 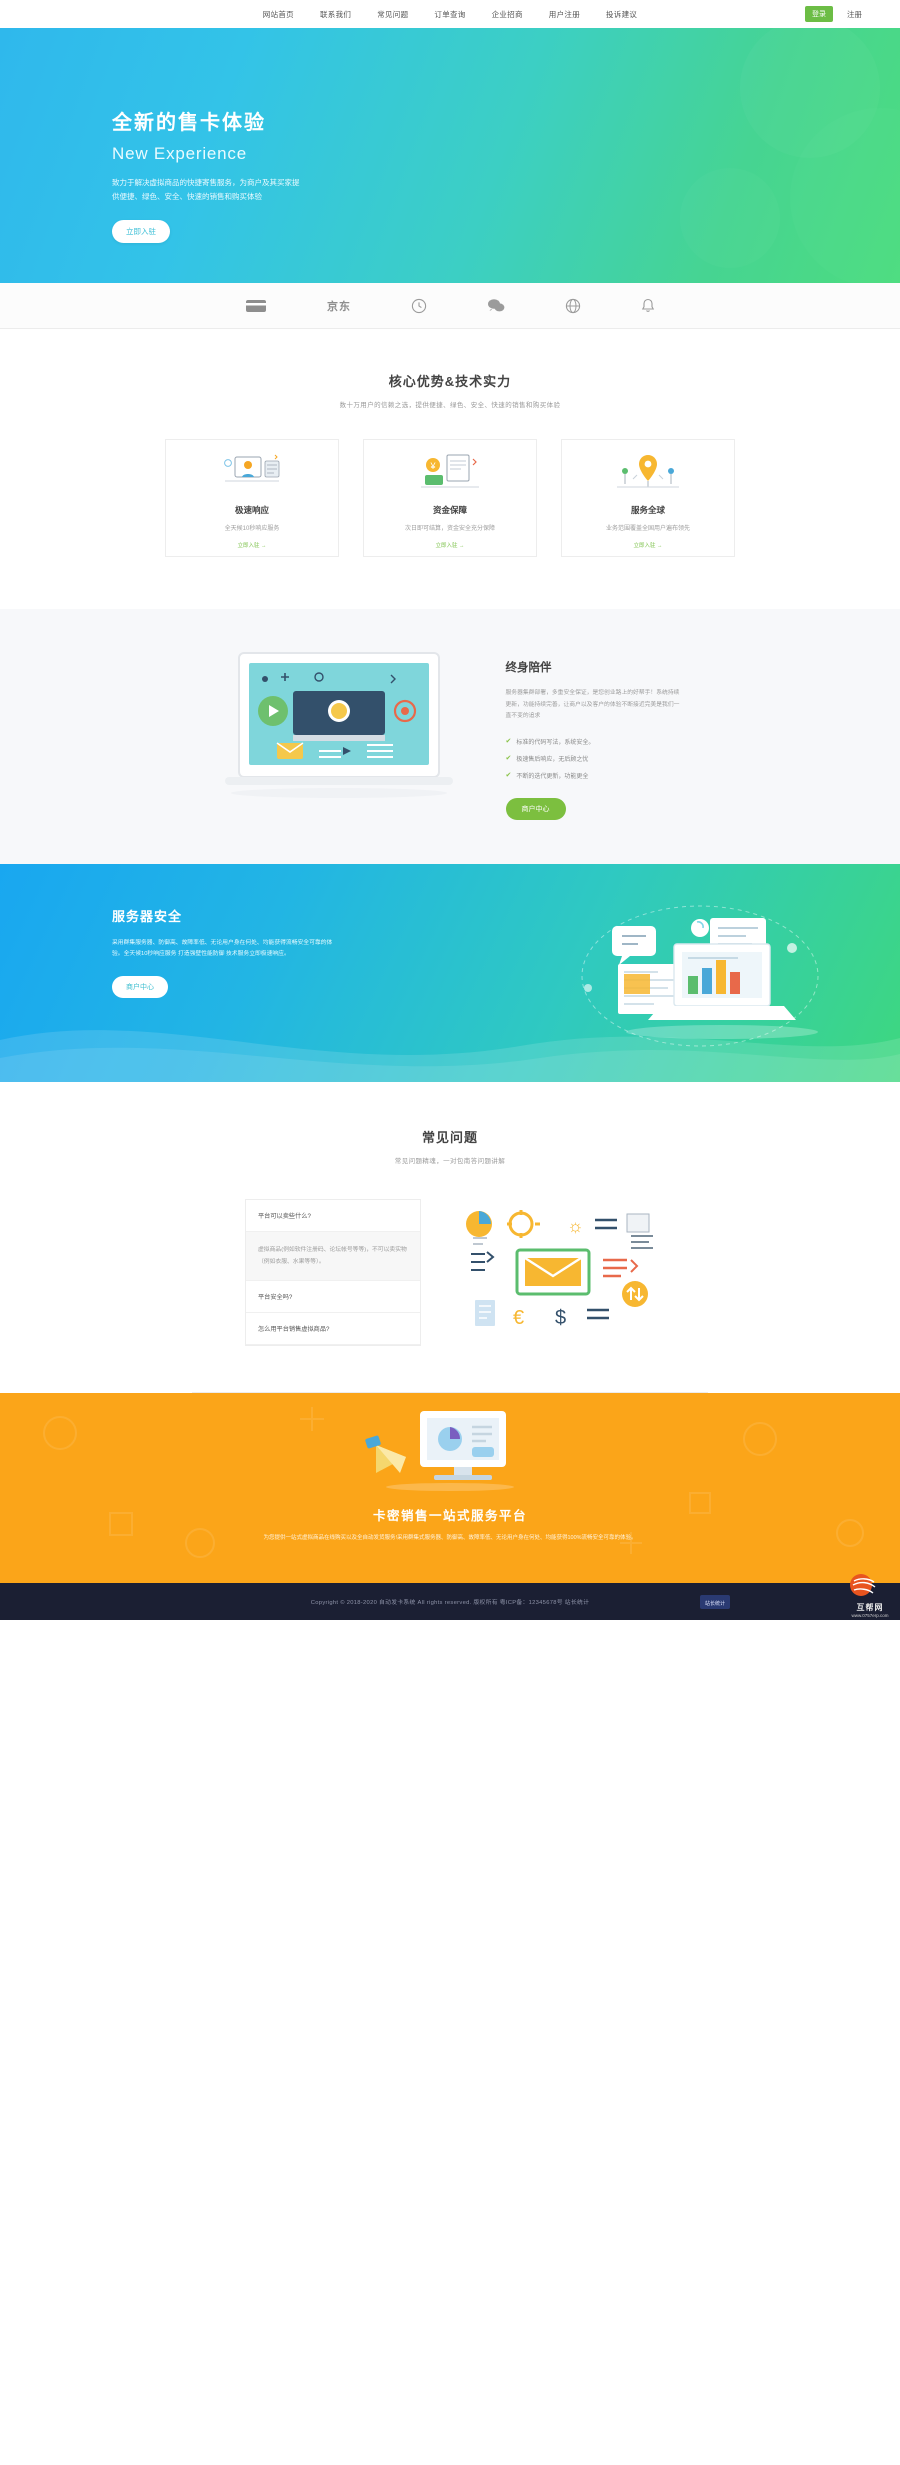 What do you see at coordinates (333, 1216) in the screenshot?
I see `faq-question: 平台可以卖些什么?` at bounding box center [333, 1216].